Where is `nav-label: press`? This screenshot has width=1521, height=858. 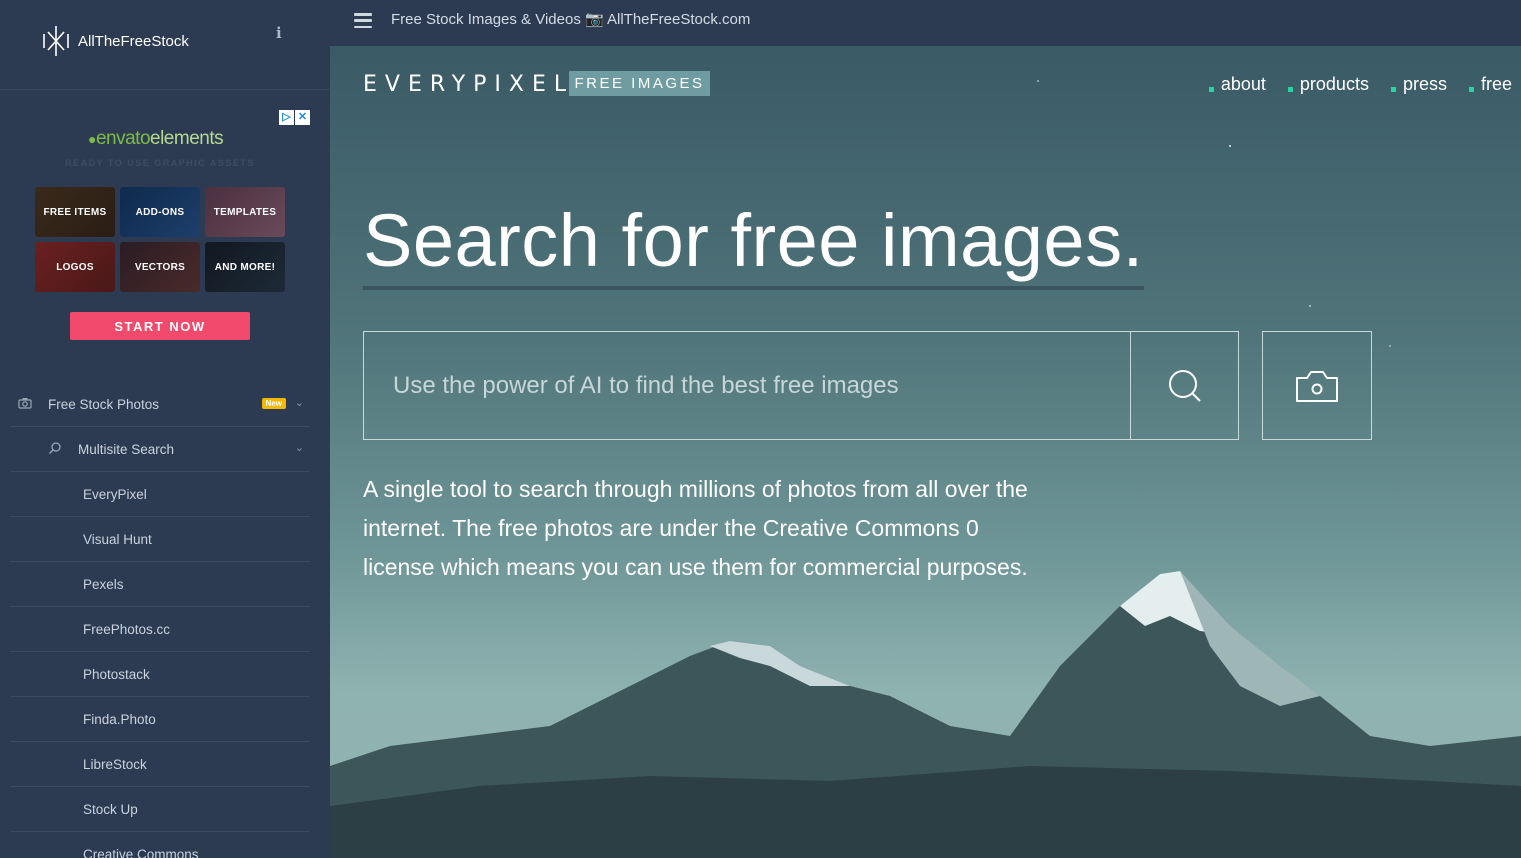
nav-label: press is located at coordinates (1424, 84).